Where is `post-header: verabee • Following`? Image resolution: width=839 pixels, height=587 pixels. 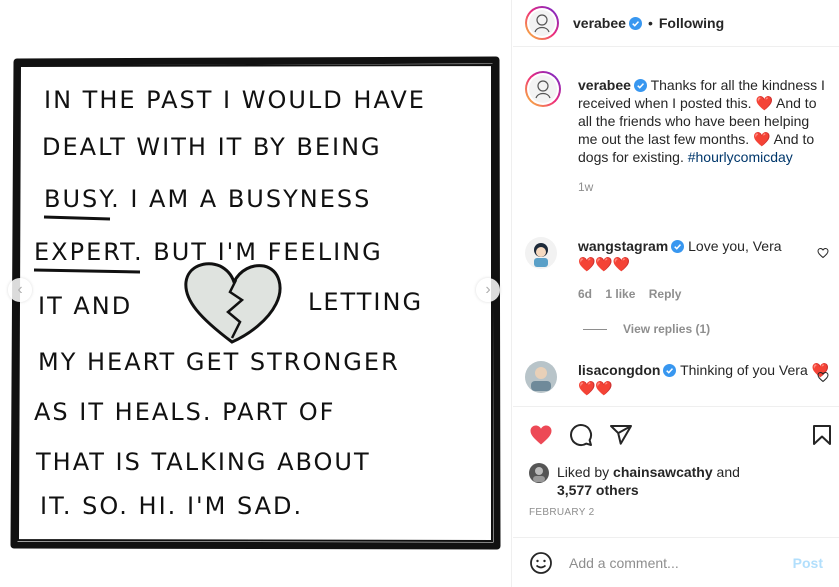 post-header: verabee • Following is located at coordinates (676, 23).